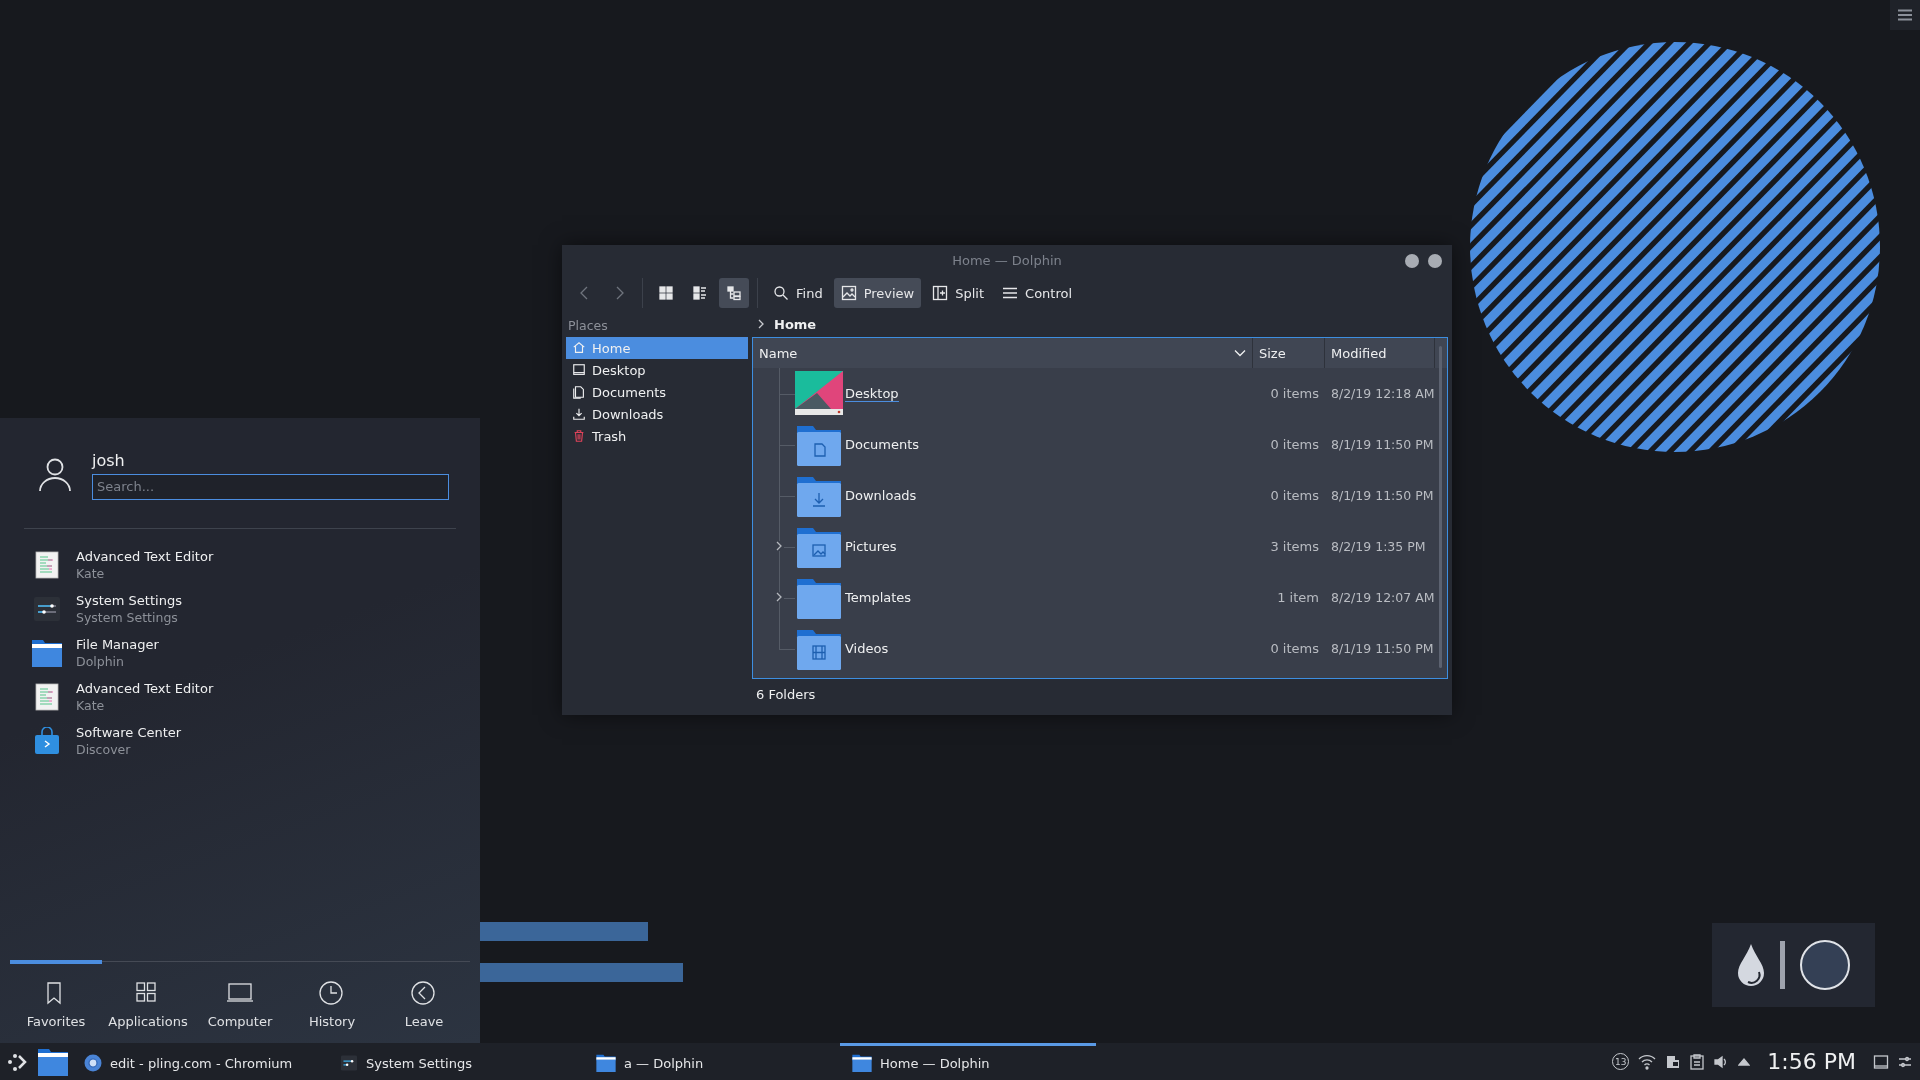 Image resolution: width=1920 pixels, height=1080 pixels. What do you see at coordinates (657, 392) in the screenshot?
I see `places-item: Documents` at bounding box center [657, 392].